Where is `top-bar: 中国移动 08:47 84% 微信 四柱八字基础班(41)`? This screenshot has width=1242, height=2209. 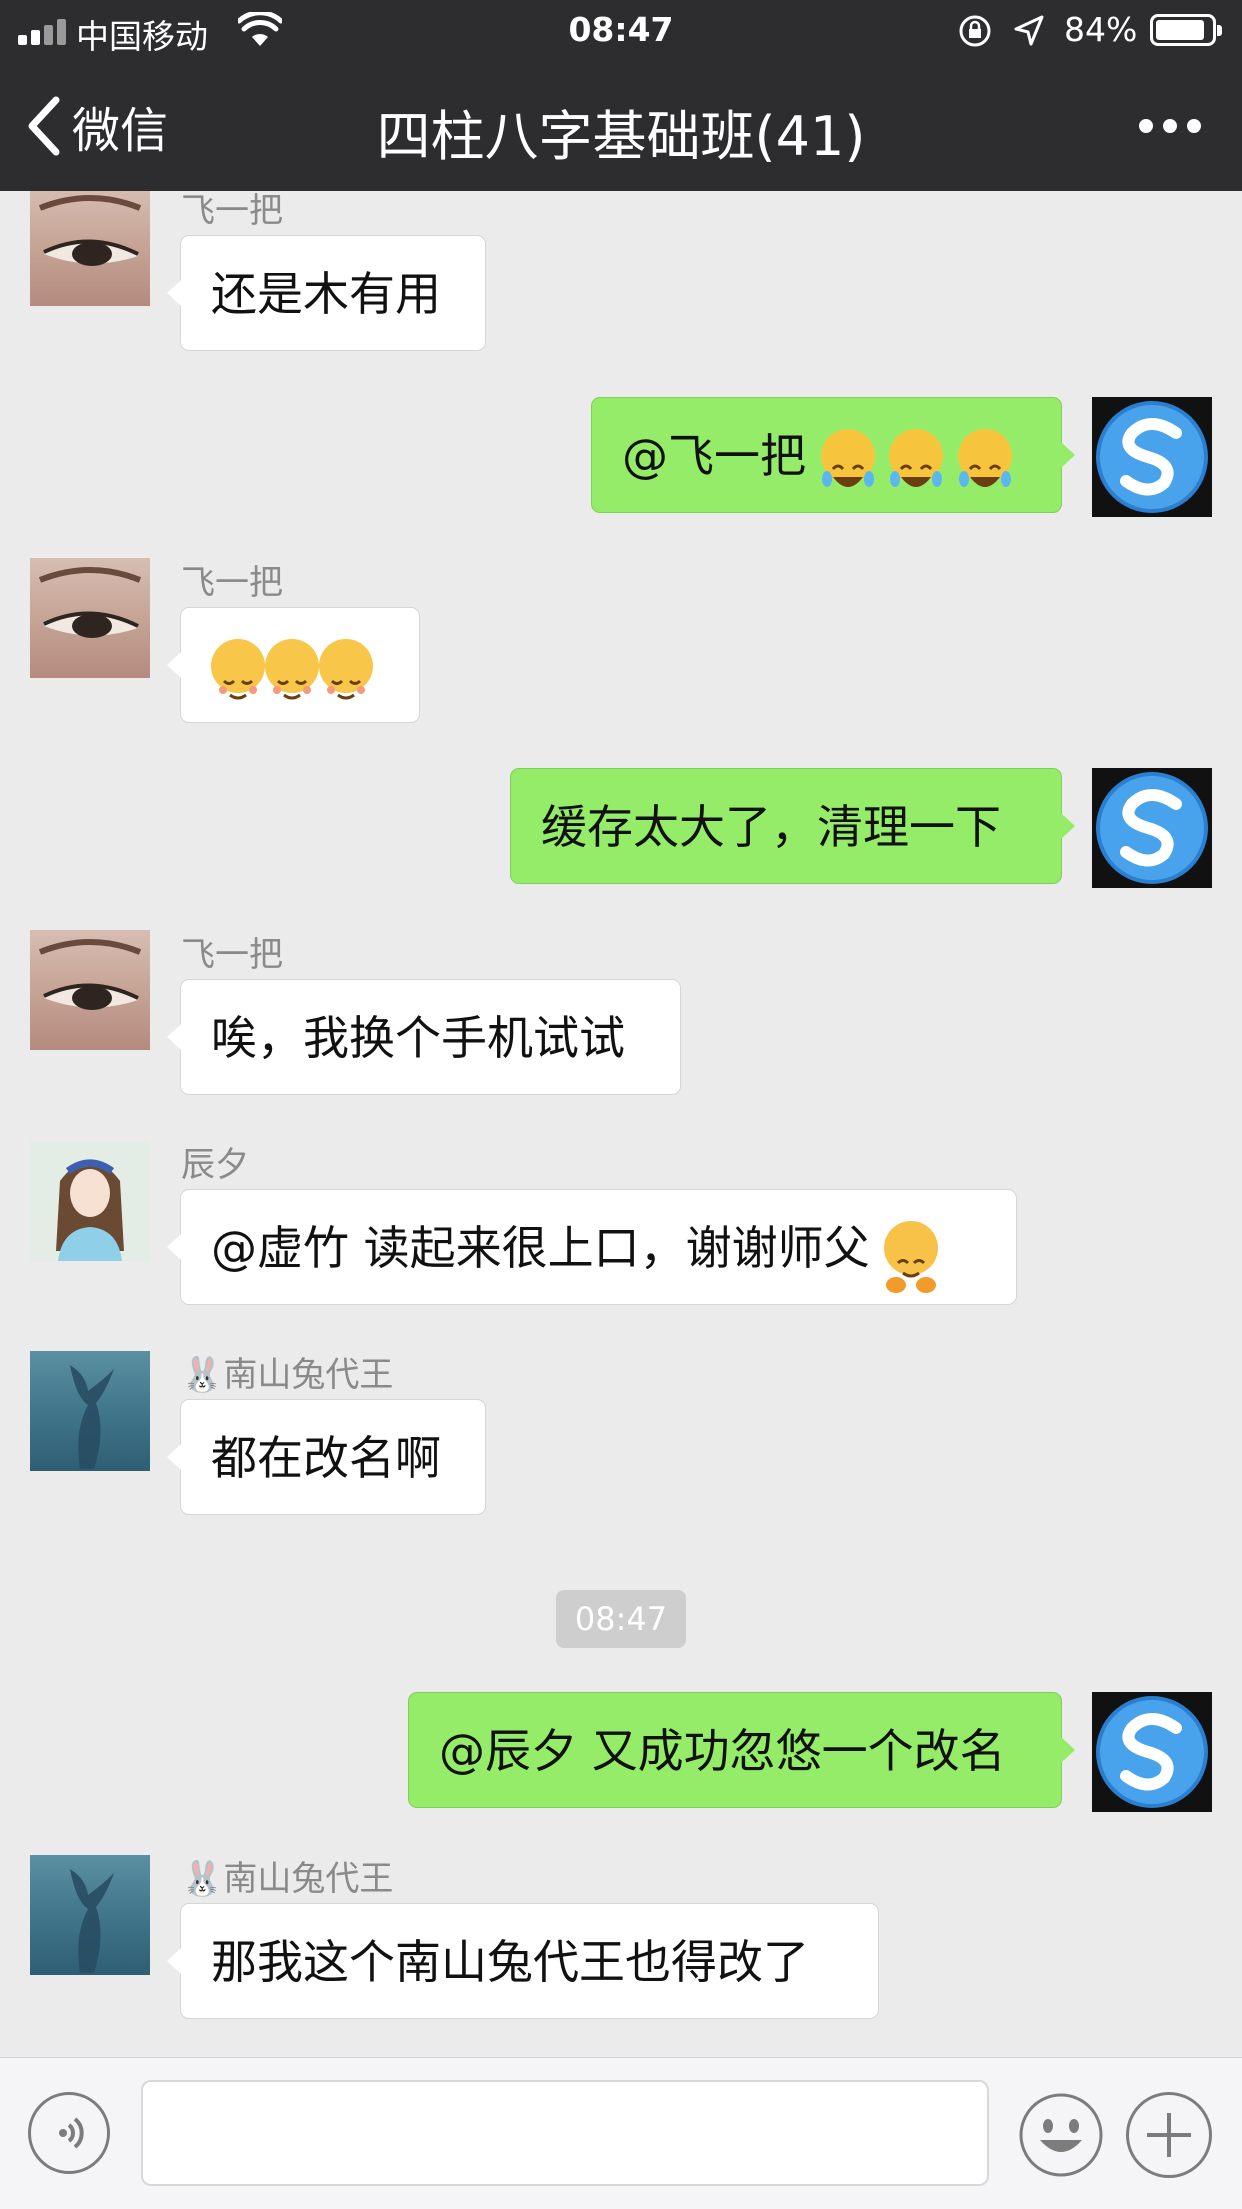
top-bar: 中国移动 08:47 84% 微信 四柱八字基础班(41) is located at coordinates (621, 95).